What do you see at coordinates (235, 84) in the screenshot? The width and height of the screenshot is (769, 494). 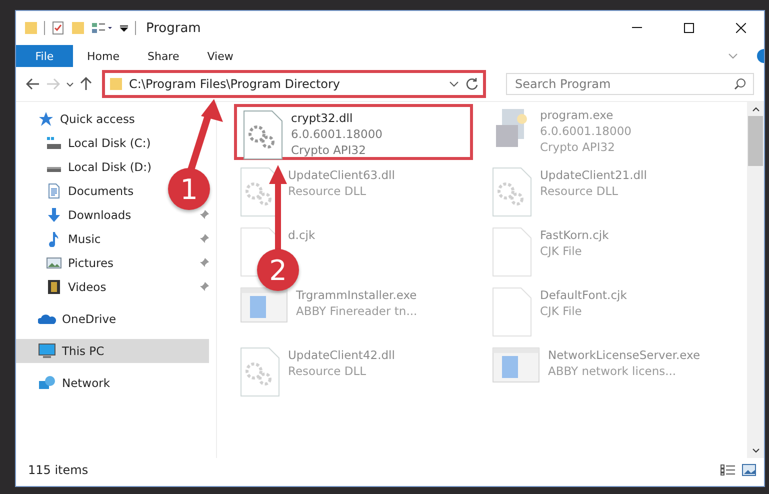 I see `address-path: C:\Program Files\Program Directory` at bounding box center [235, 84].